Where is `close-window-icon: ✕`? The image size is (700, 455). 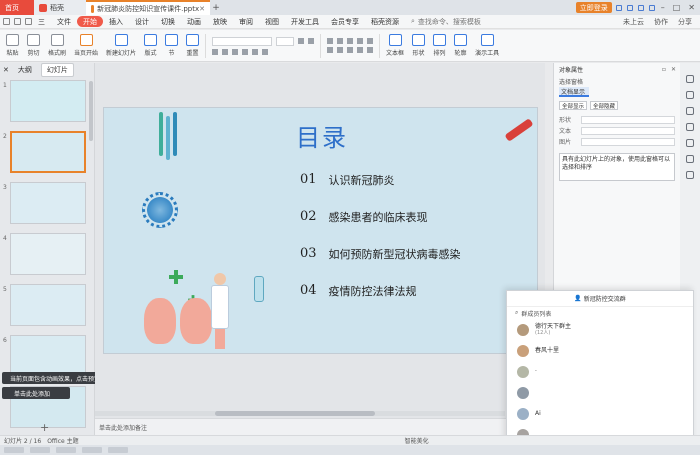
close-window-icon: ✕ is located at coordinates (691, 7).